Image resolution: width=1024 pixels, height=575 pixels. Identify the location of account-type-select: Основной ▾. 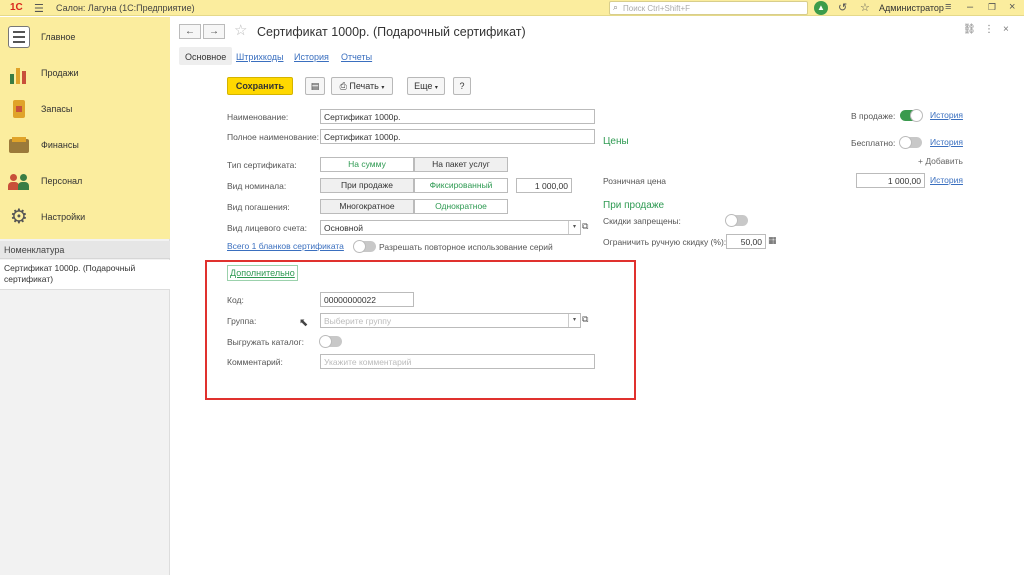
(450, 227).